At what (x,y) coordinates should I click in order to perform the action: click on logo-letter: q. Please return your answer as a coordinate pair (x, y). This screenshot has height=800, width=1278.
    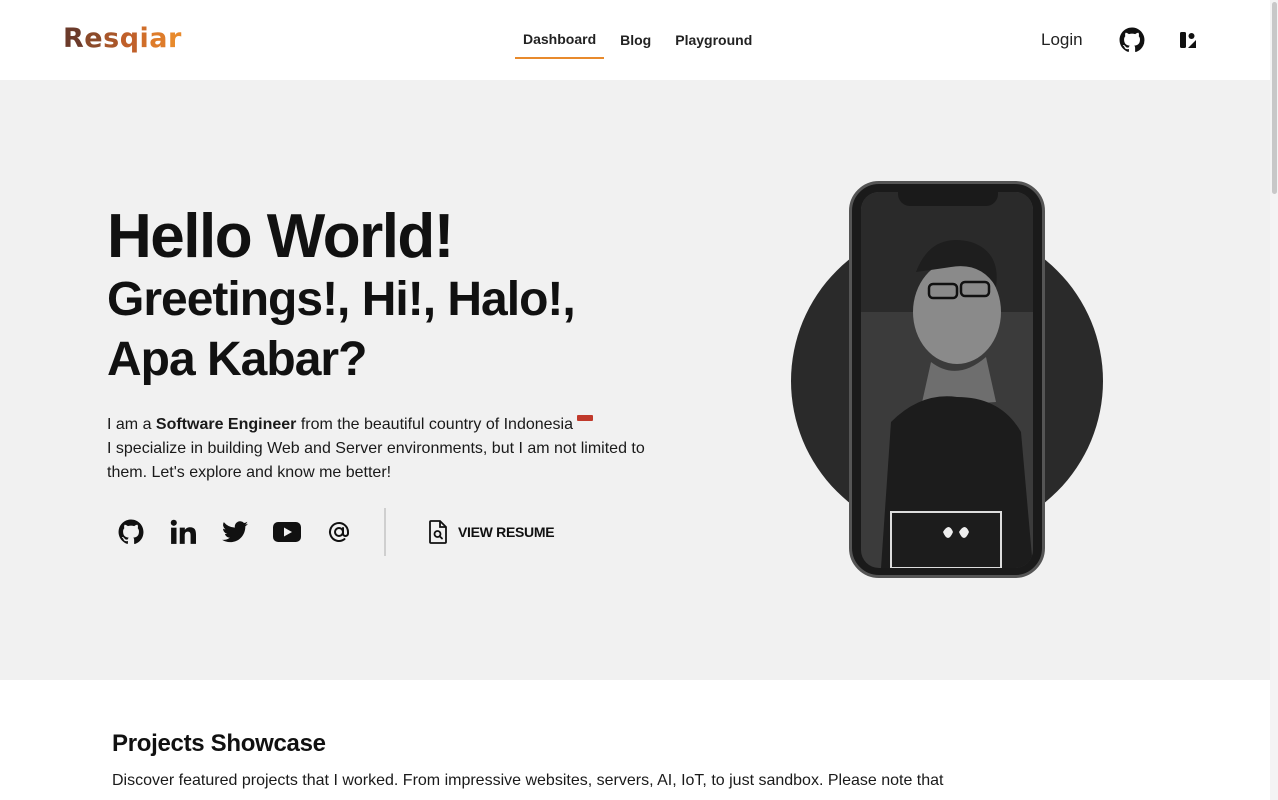
    Looking at the image, I should click on (129, 38).